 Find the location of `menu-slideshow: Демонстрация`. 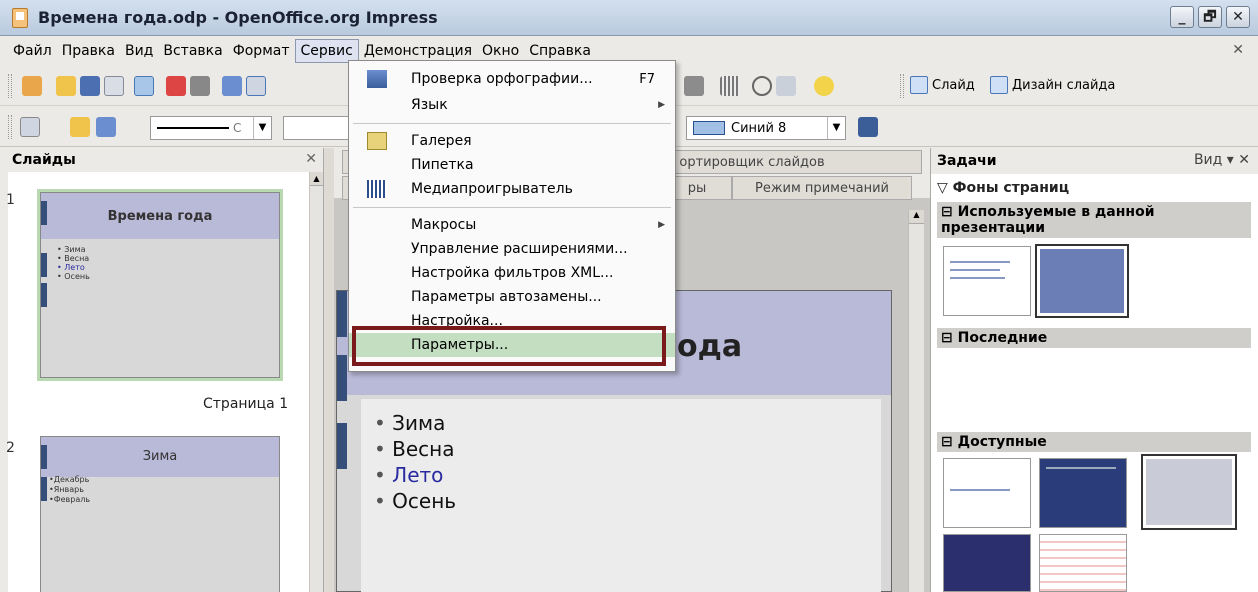

menu-slideshow: Демонстрация is located at coordinates (418, 51).